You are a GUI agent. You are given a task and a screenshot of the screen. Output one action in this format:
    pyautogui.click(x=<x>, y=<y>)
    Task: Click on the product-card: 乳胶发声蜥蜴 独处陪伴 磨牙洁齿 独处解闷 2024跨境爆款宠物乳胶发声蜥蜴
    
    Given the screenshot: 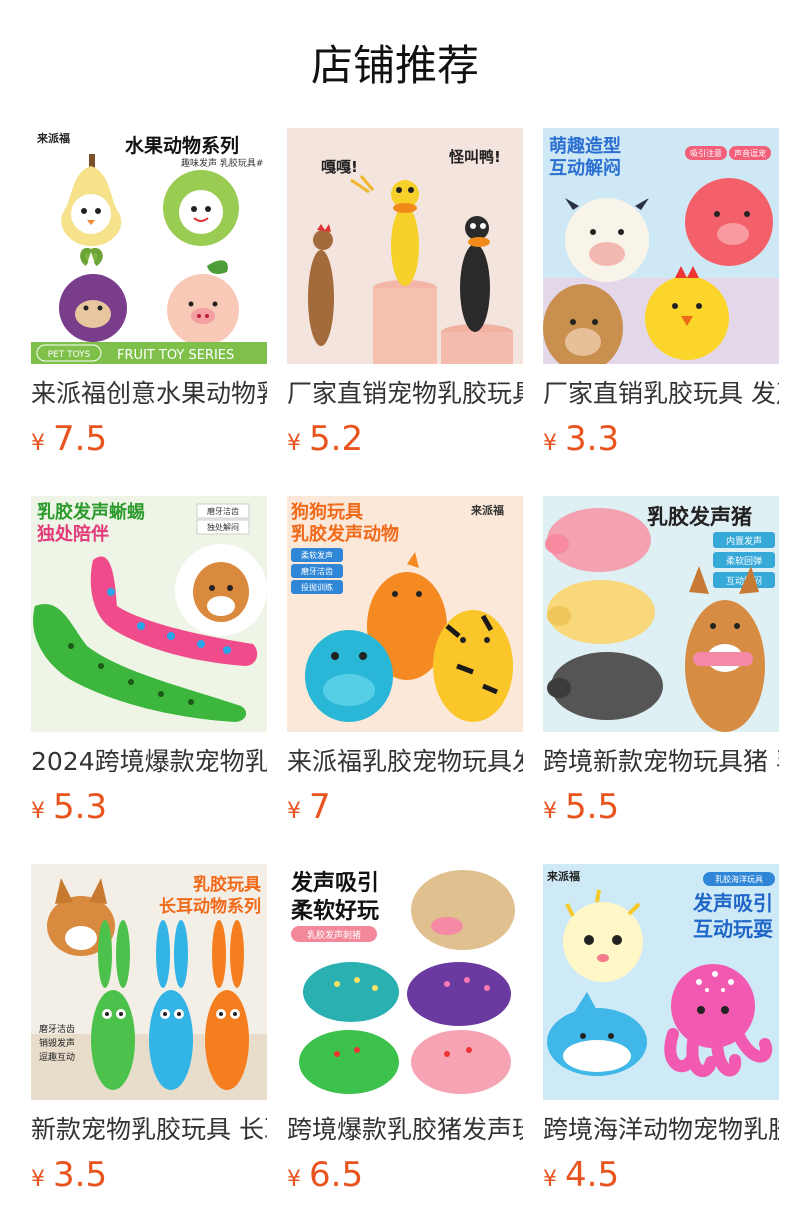 What is the action you would take?
    pyautogui.click(x=149, y=666)
    